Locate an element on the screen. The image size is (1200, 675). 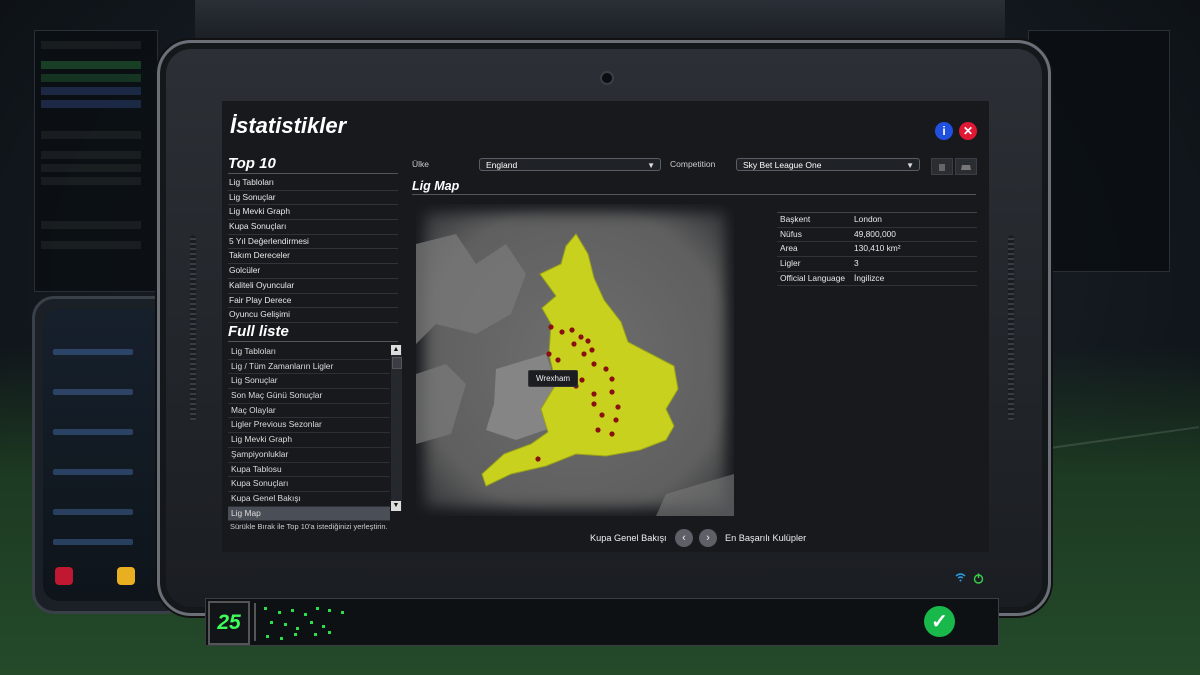
full-list-item: Şampiyonluklar is located at coordinates (309, 455).